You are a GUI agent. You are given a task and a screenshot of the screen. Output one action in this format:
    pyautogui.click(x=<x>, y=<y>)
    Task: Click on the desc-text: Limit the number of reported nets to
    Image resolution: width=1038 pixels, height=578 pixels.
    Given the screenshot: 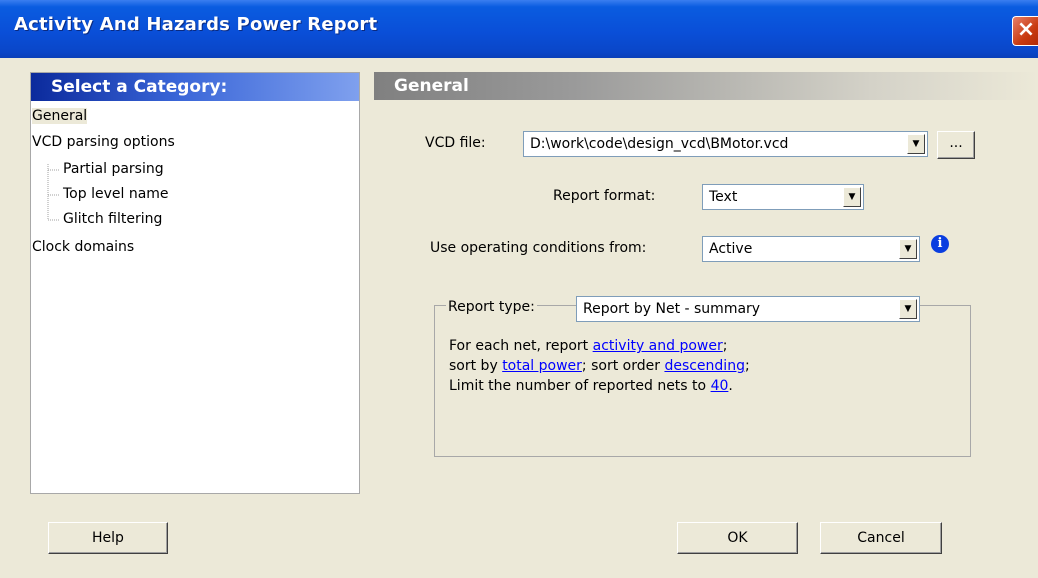 What is the action you would take?
    pyautogui.click(x=580, y=386)
    